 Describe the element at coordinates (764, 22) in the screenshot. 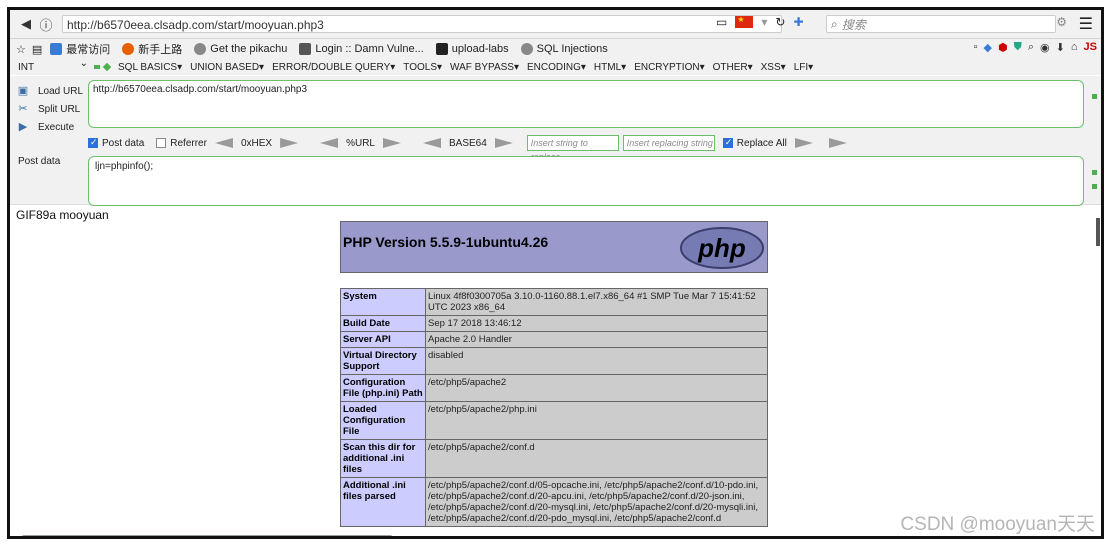

I see `dropdown-chevron-icon: ▾` at that location.